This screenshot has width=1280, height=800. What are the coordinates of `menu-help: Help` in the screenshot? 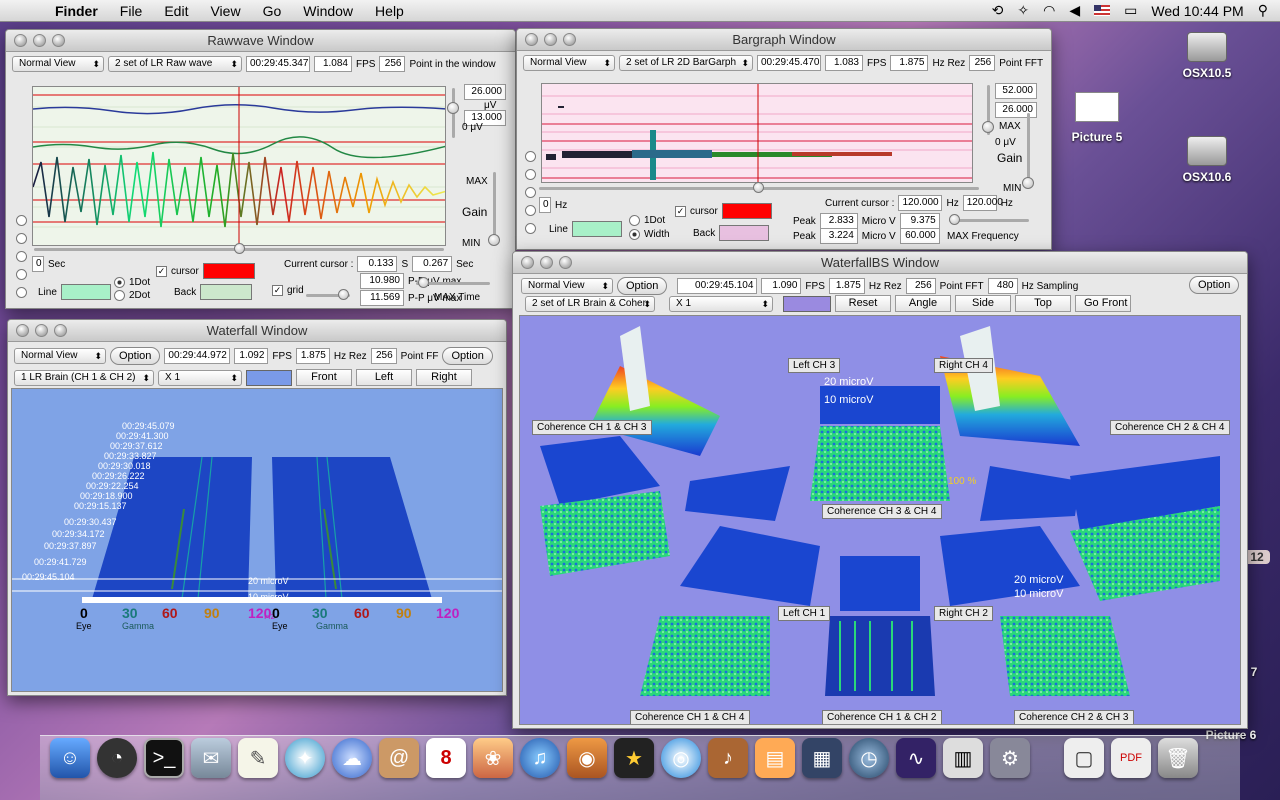 It's located at (389, 11).